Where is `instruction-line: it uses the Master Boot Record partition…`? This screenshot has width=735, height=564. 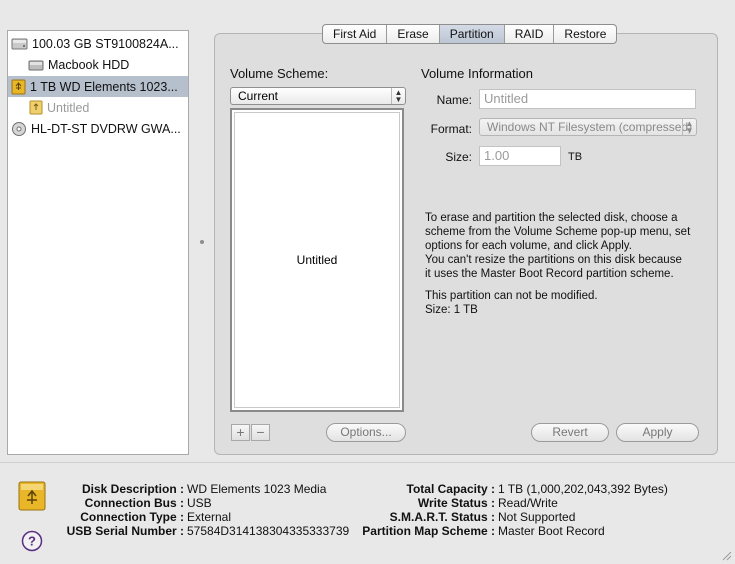
instruction-line: it uses the Master Boot Record partition… is located at coordinates (549, 274).